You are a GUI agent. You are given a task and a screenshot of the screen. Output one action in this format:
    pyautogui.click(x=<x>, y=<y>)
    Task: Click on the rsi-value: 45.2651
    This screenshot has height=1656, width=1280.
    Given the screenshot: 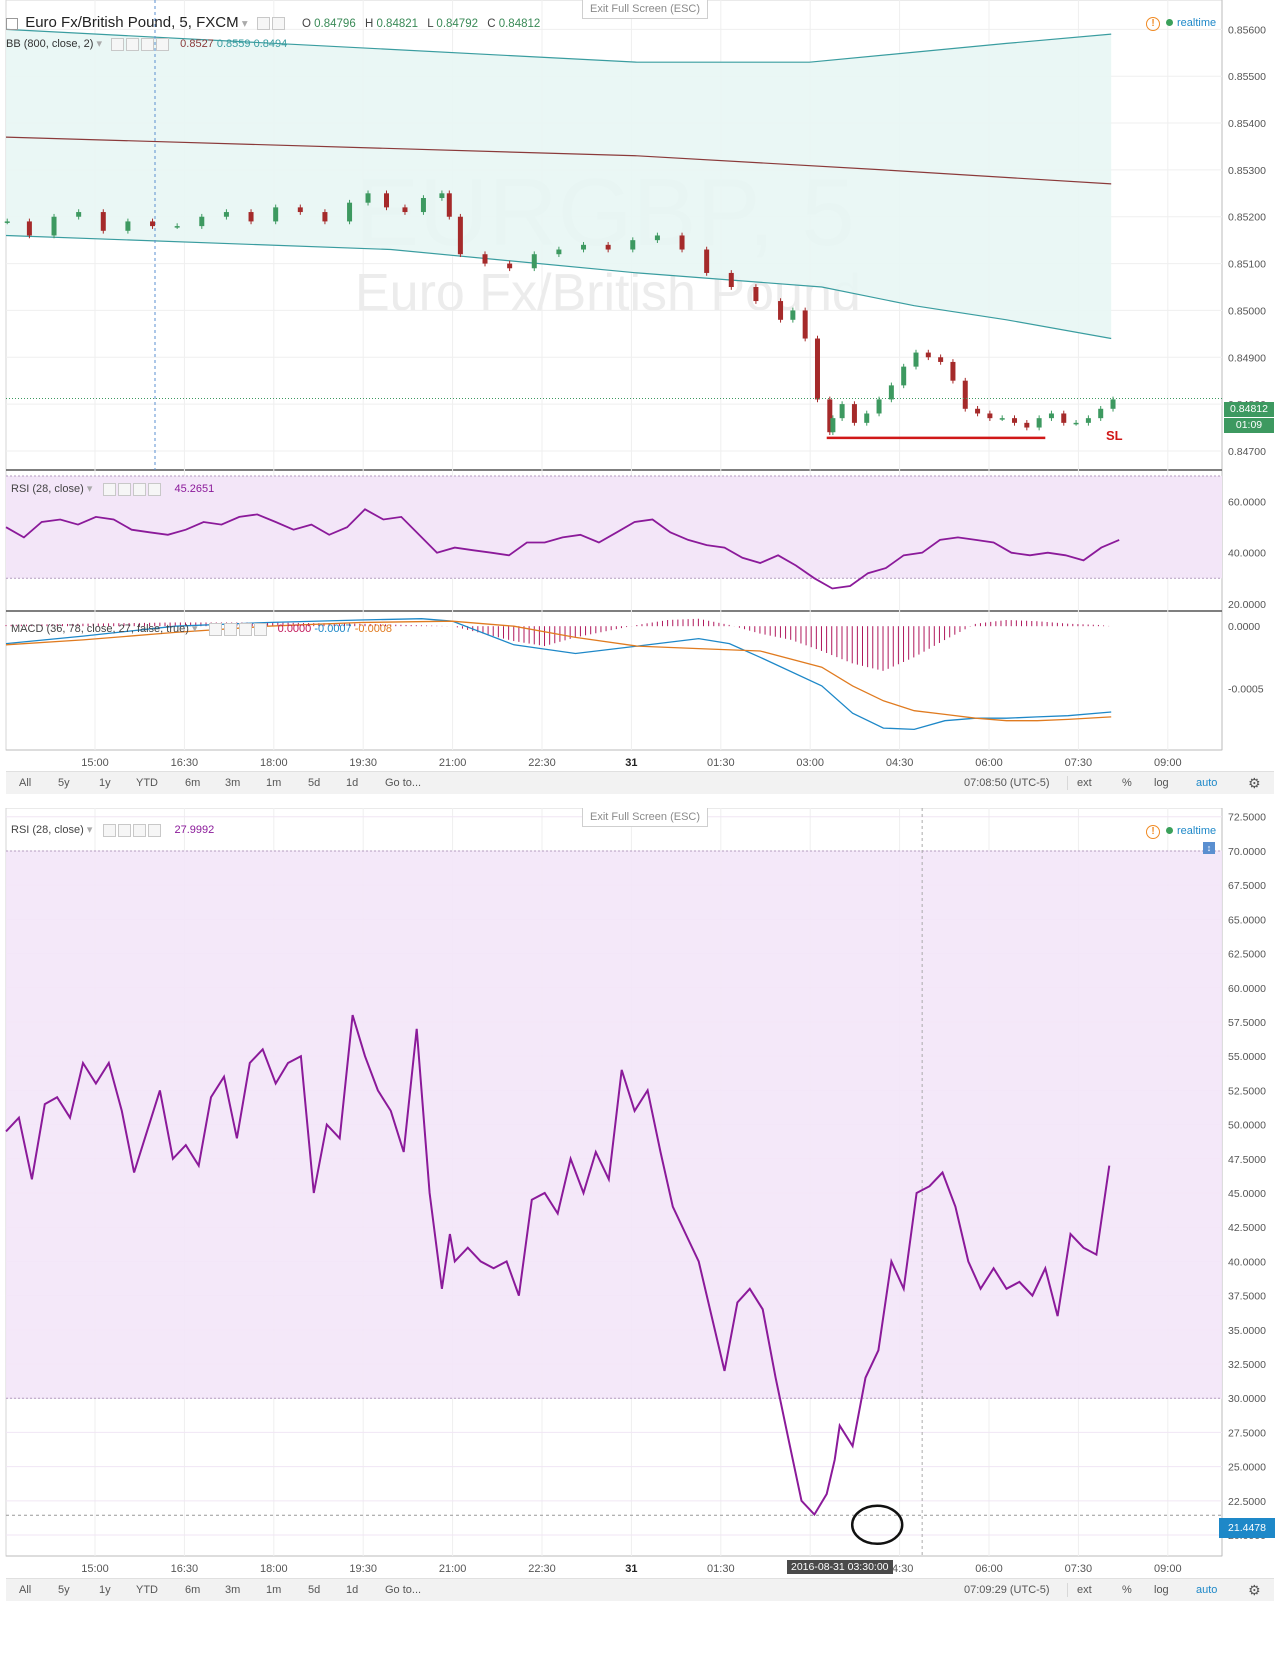 What is the action you would take?
    pyautogui.click(x=194, y=489)
    